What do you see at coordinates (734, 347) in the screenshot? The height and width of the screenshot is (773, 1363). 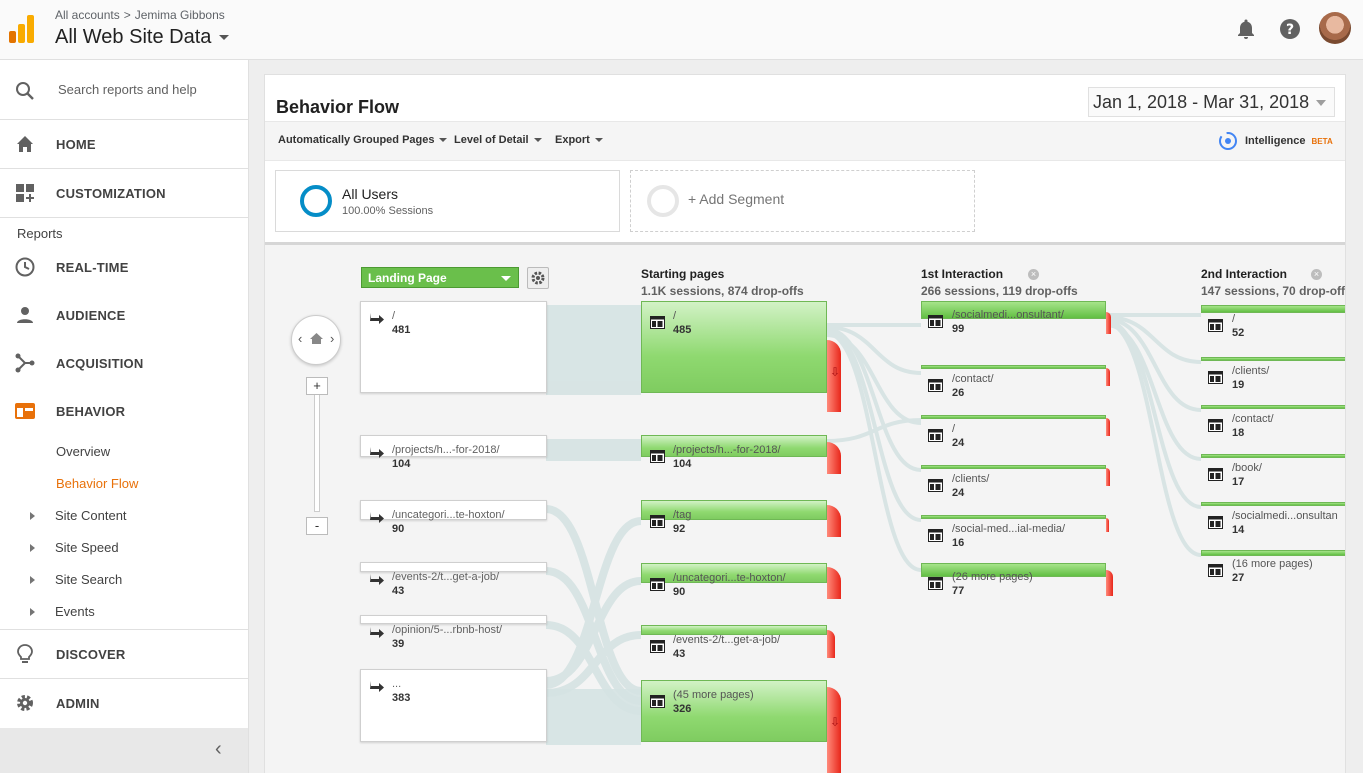 I see `starting-page-node: / 485` at bounding box center [734, 347].